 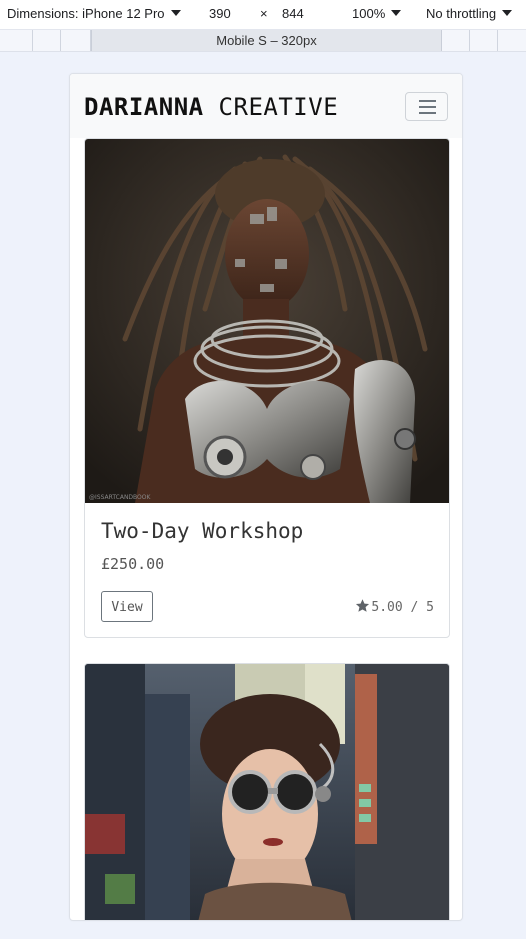 I want to click on height-input: 844, so click(x=293, y=13).